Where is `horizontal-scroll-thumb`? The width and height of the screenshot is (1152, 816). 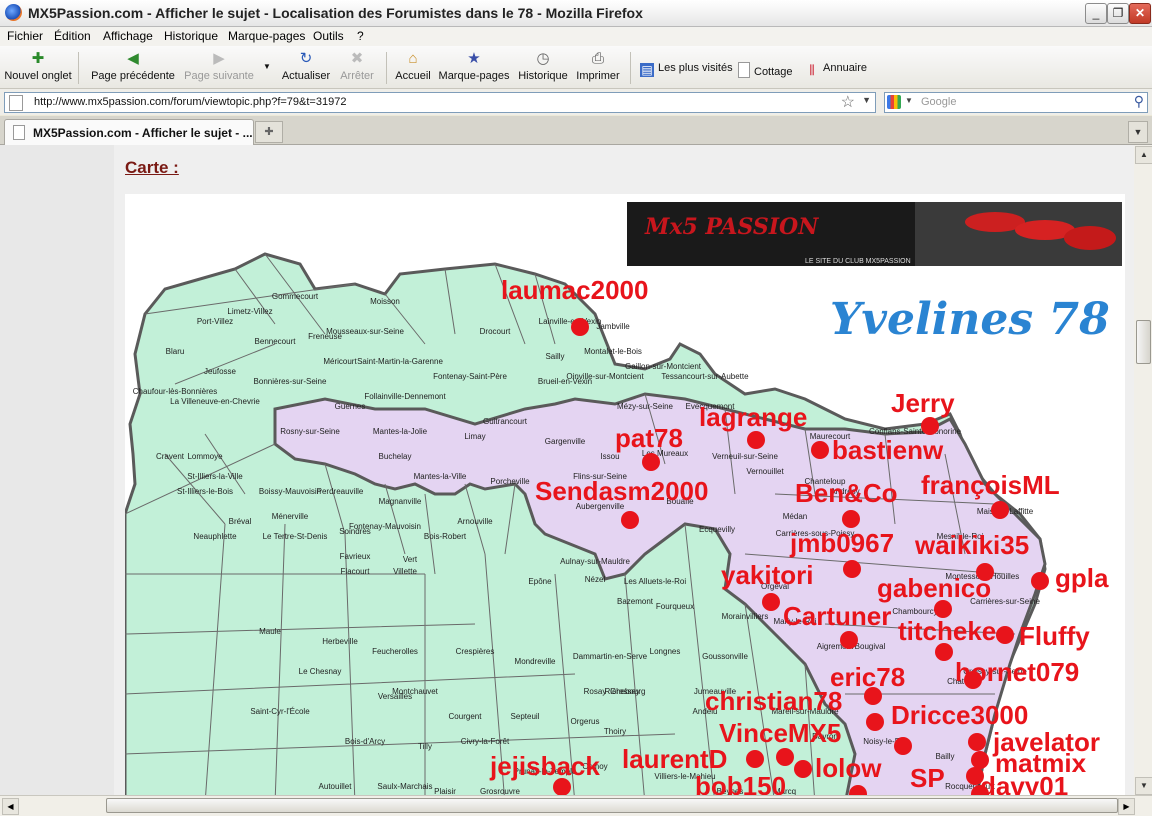
horizontal-scroll-thumb is located at coordinates (612, 805).